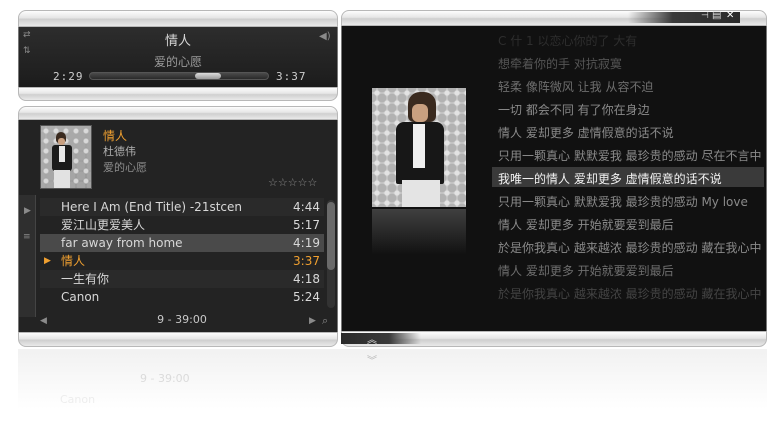 This screenshot has height=426, width=784. I want to click on playlist-row-duration: 4:18, so click(306, 279).